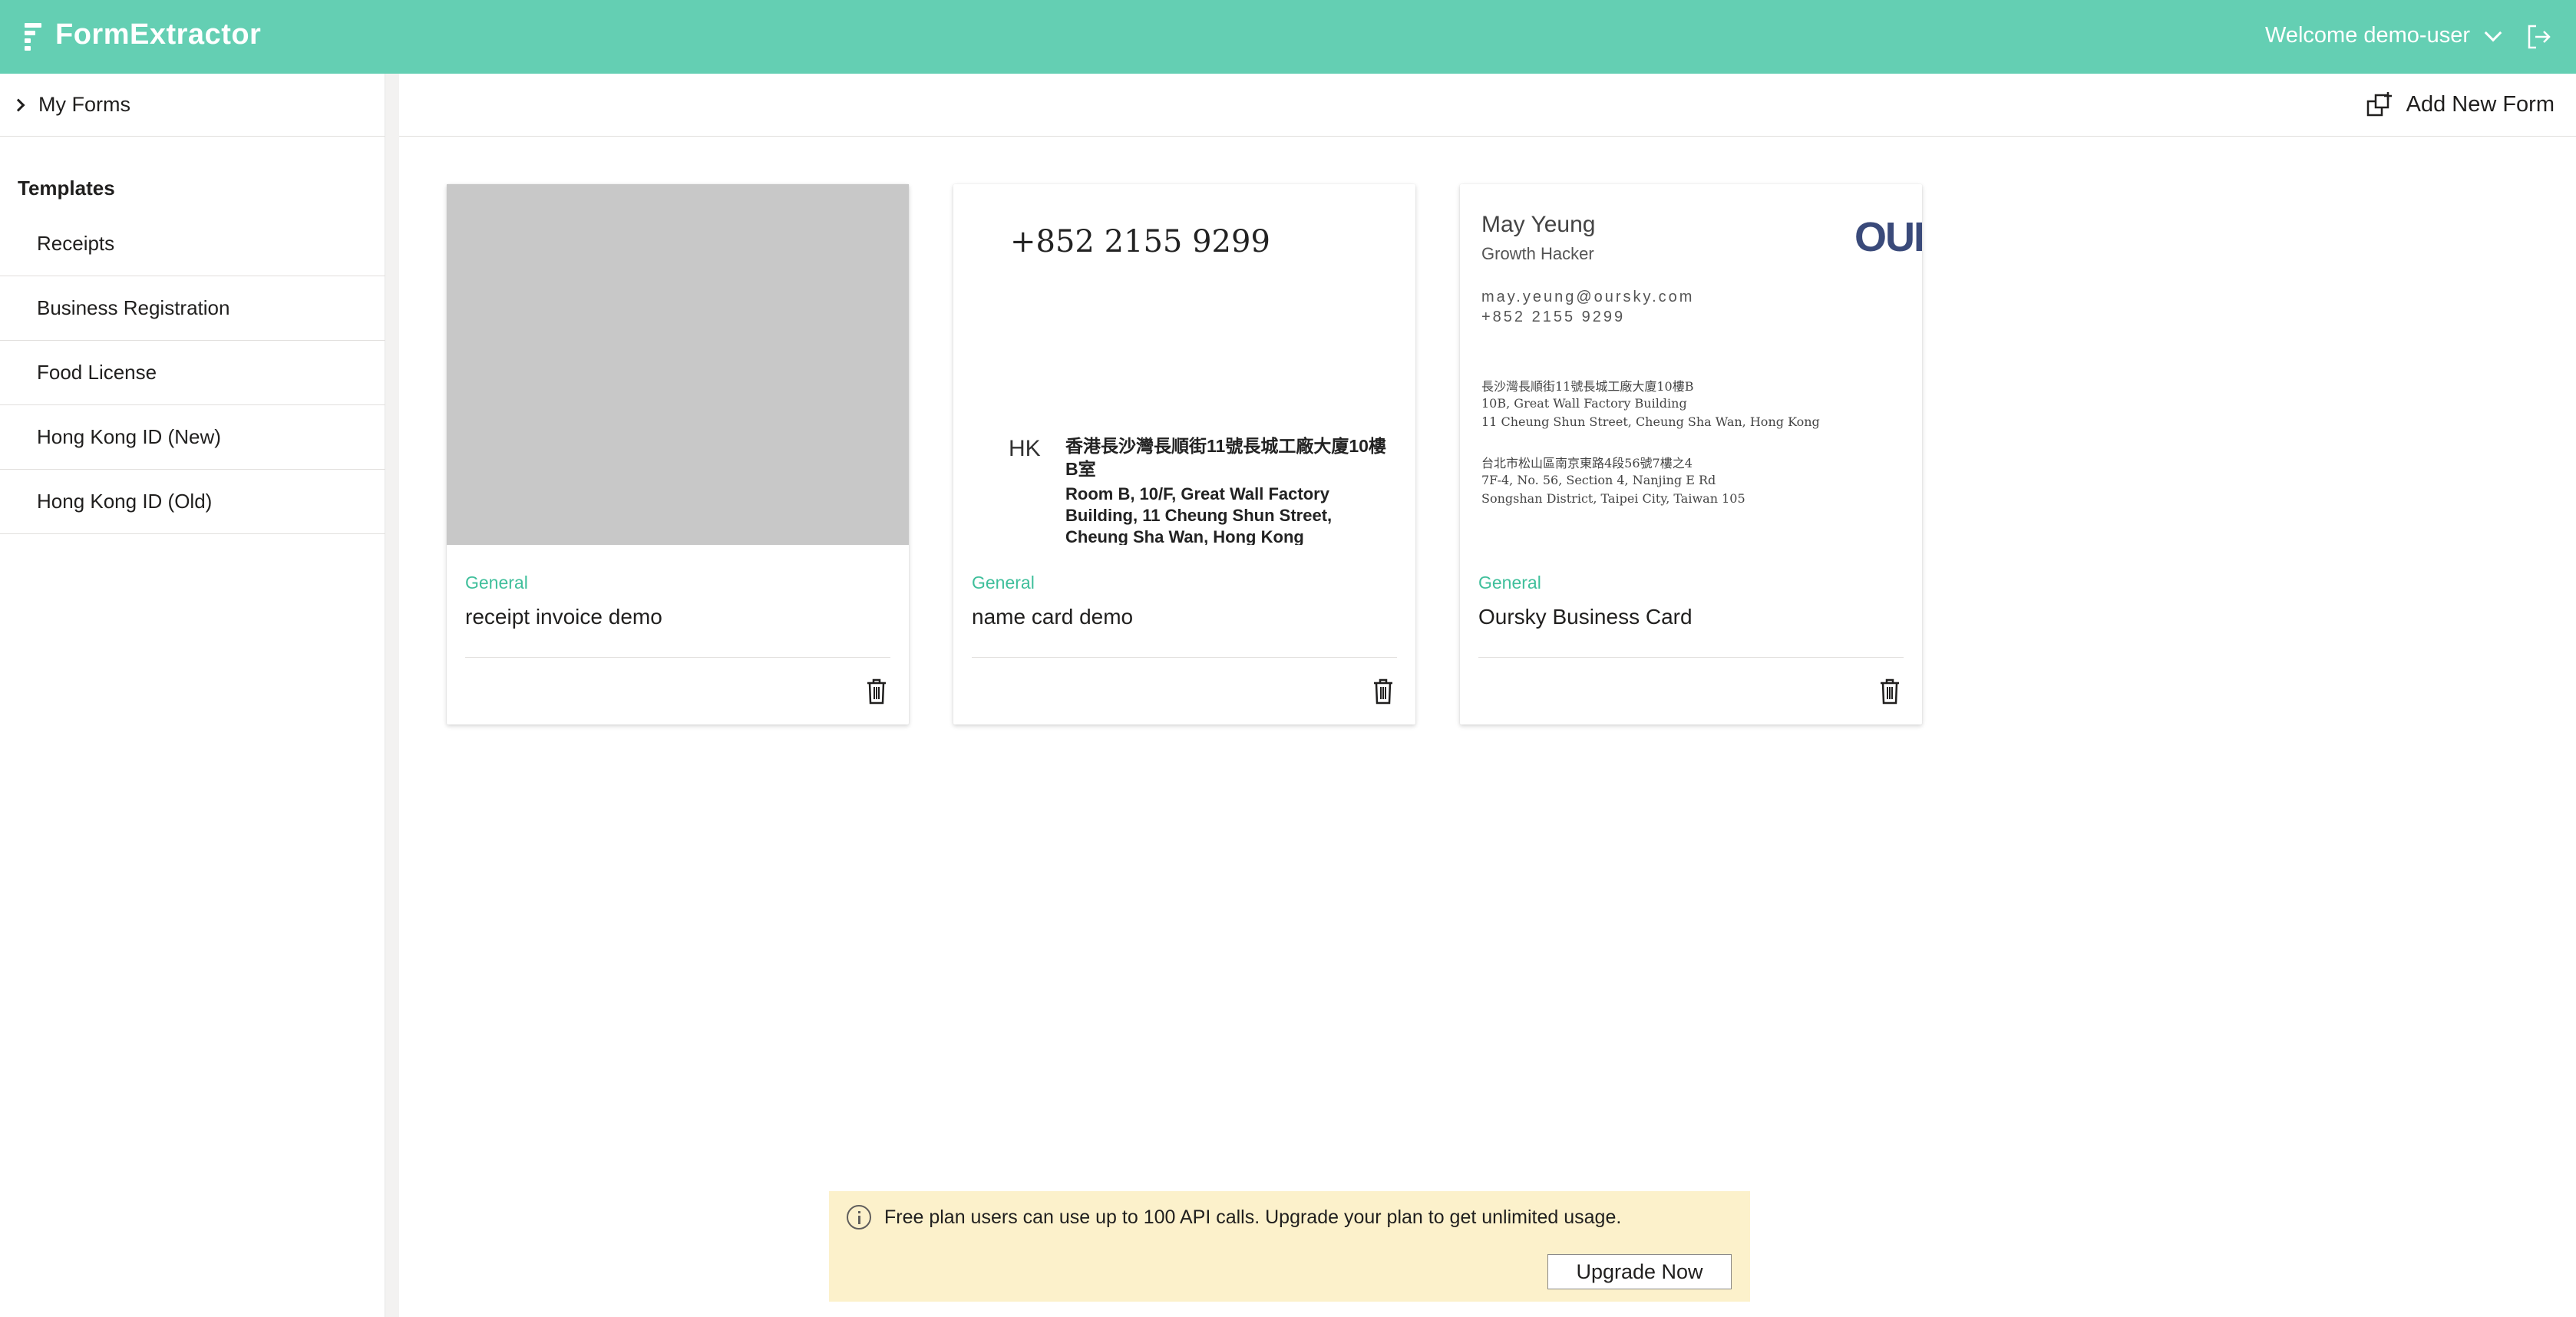  I want to click on my-forms-label: My Forms, so click(84, 105).